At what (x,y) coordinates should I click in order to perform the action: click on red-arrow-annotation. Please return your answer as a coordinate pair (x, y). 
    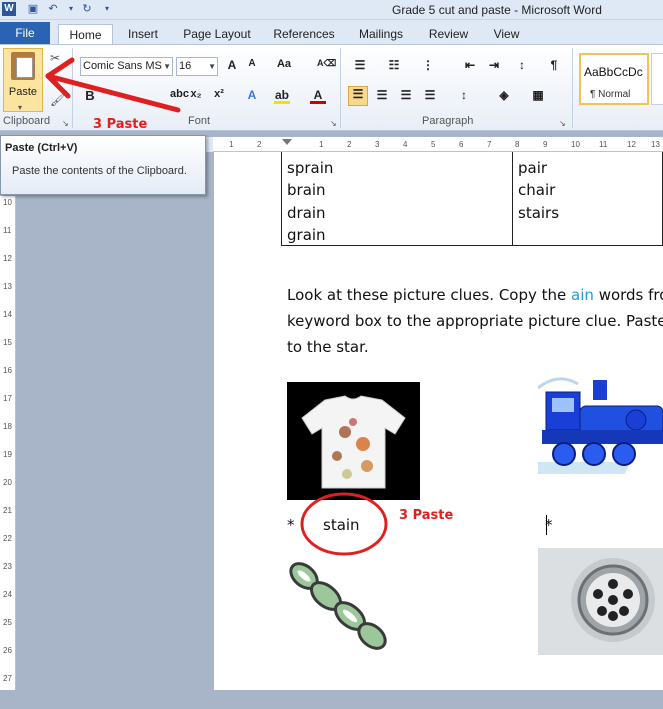
    Looking at the image, I should click on (113, 85).